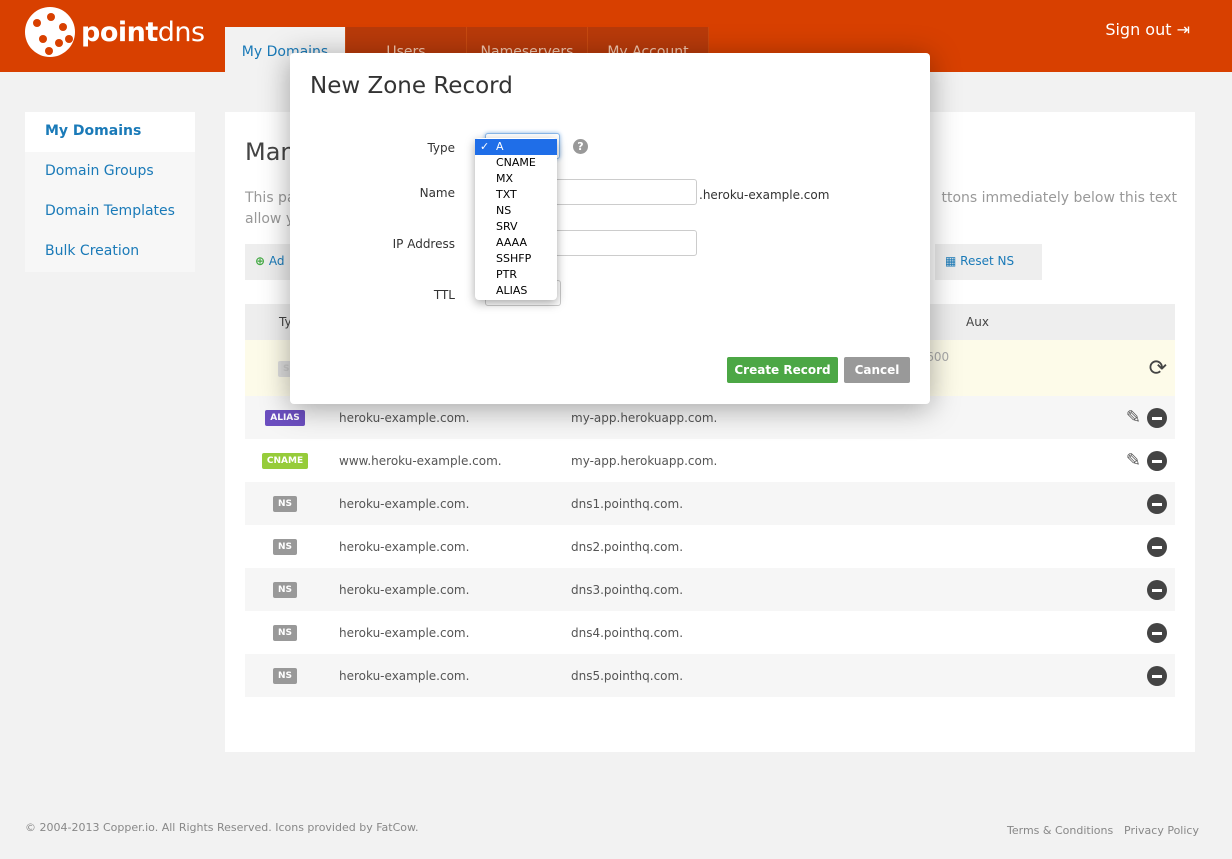 The width and height of the screenshot is (1232, 859). What do you see at coordinates (270, 198) in the screenshot?
I see `description-text: This pa` at bounding box center [270, 198].